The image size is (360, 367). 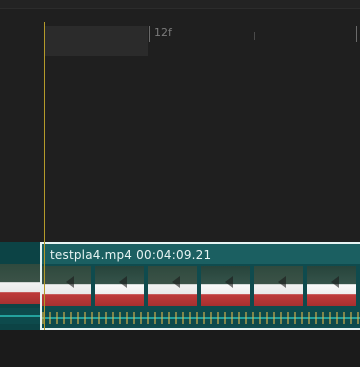 I want to click on clip-header: testpla4.mp4 00:04:09.21, so click(x=201, y=254).